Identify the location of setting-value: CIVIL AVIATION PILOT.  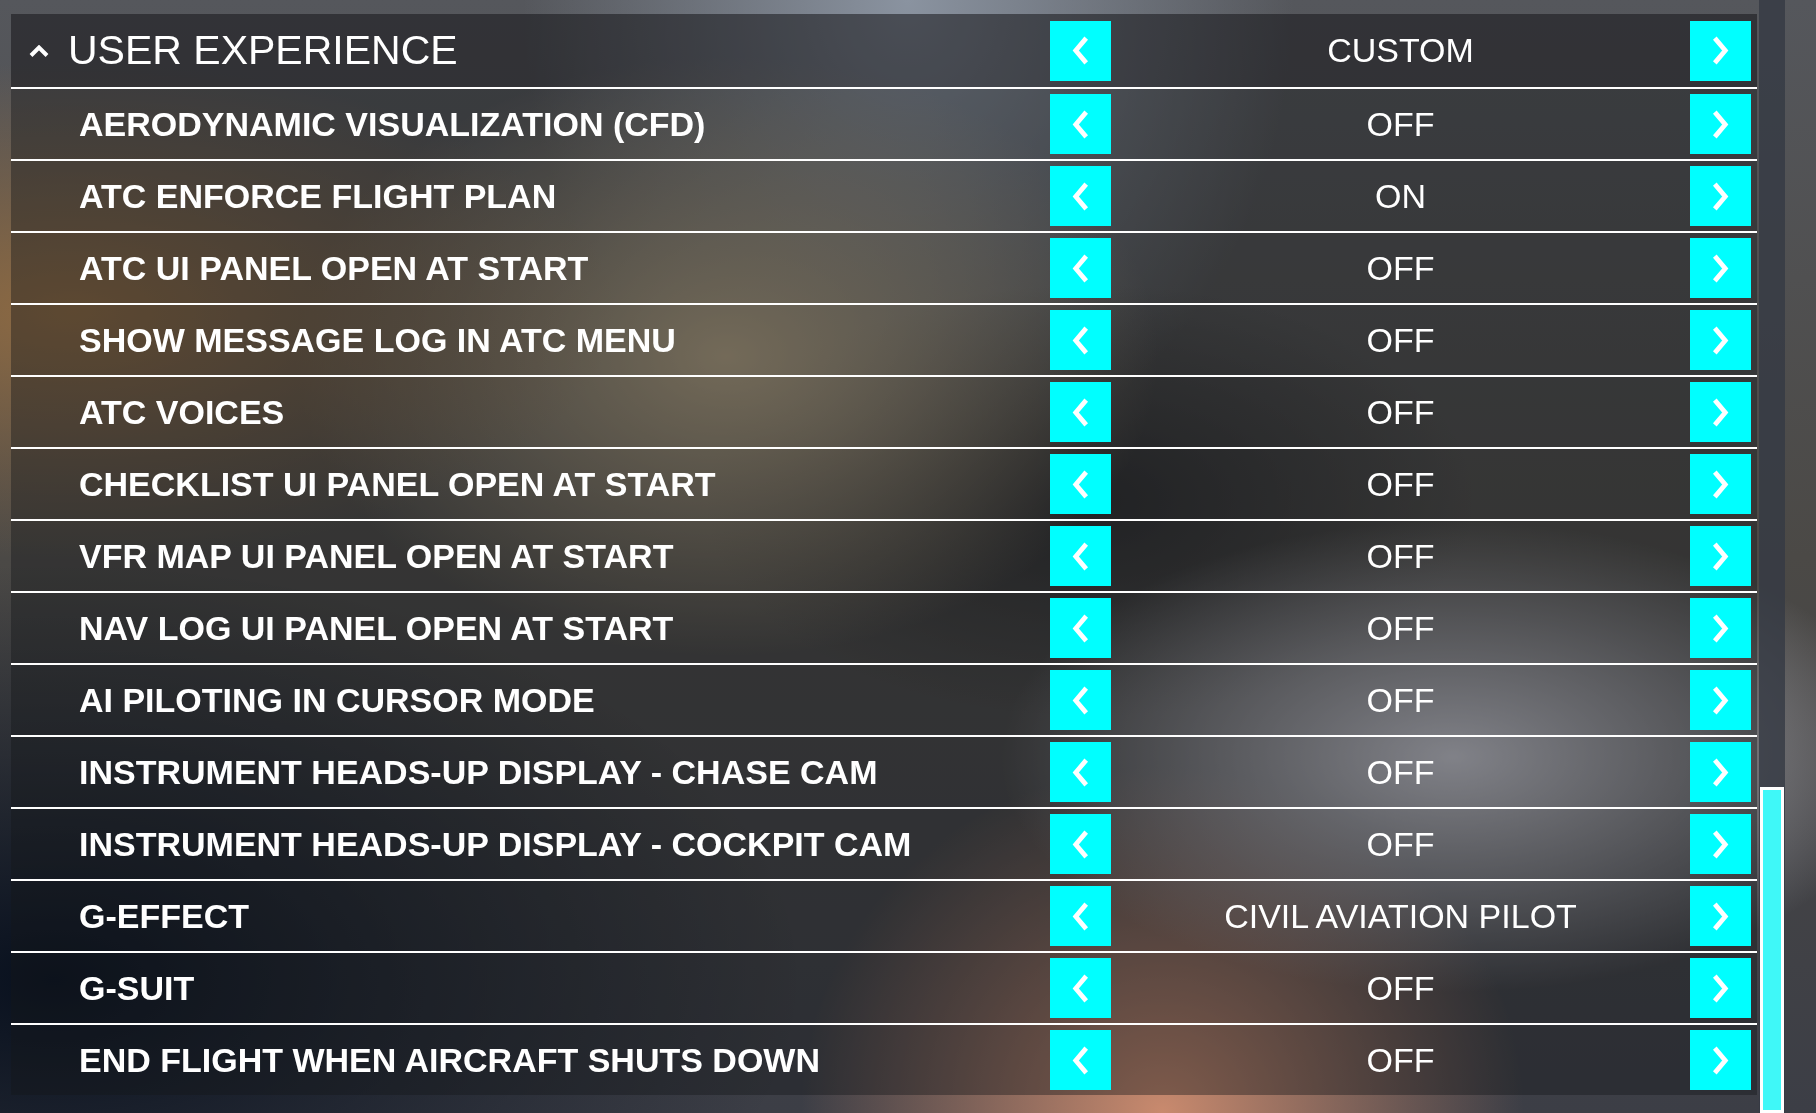
(1400, 916).